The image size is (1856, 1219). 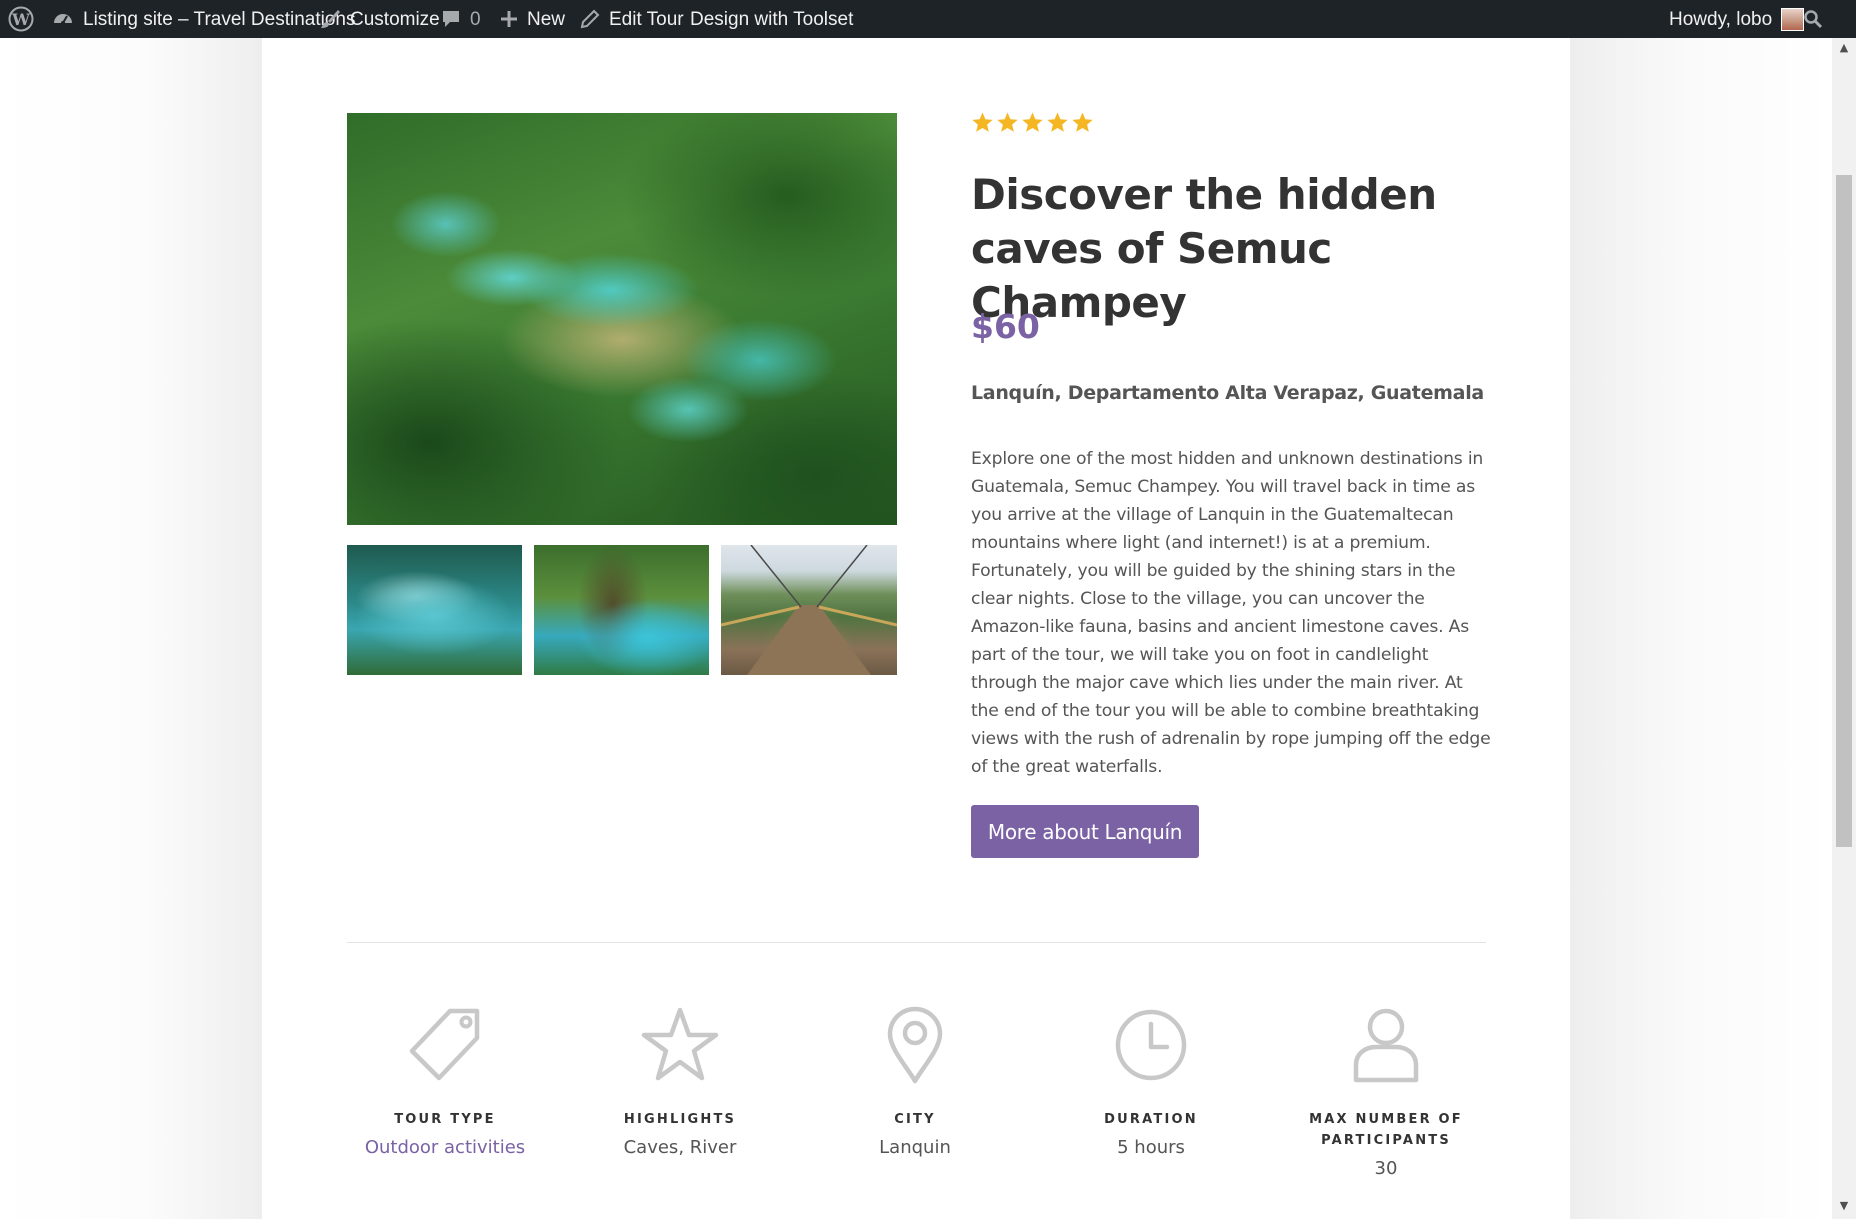 What do you see at coordinates (330, 19) in the screenshot?
I see `paintbrush-icon` at bounding box center [330, 19].